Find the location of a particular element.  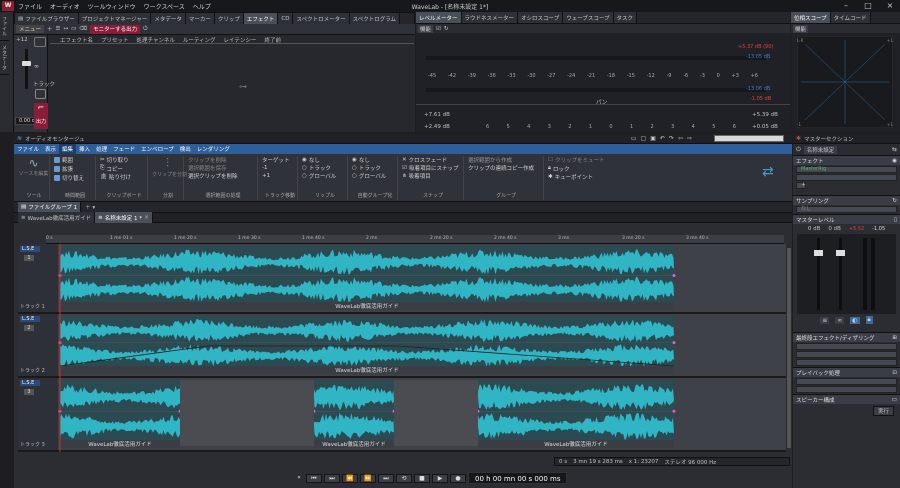

preset-select is located at coordinates (749, 138).